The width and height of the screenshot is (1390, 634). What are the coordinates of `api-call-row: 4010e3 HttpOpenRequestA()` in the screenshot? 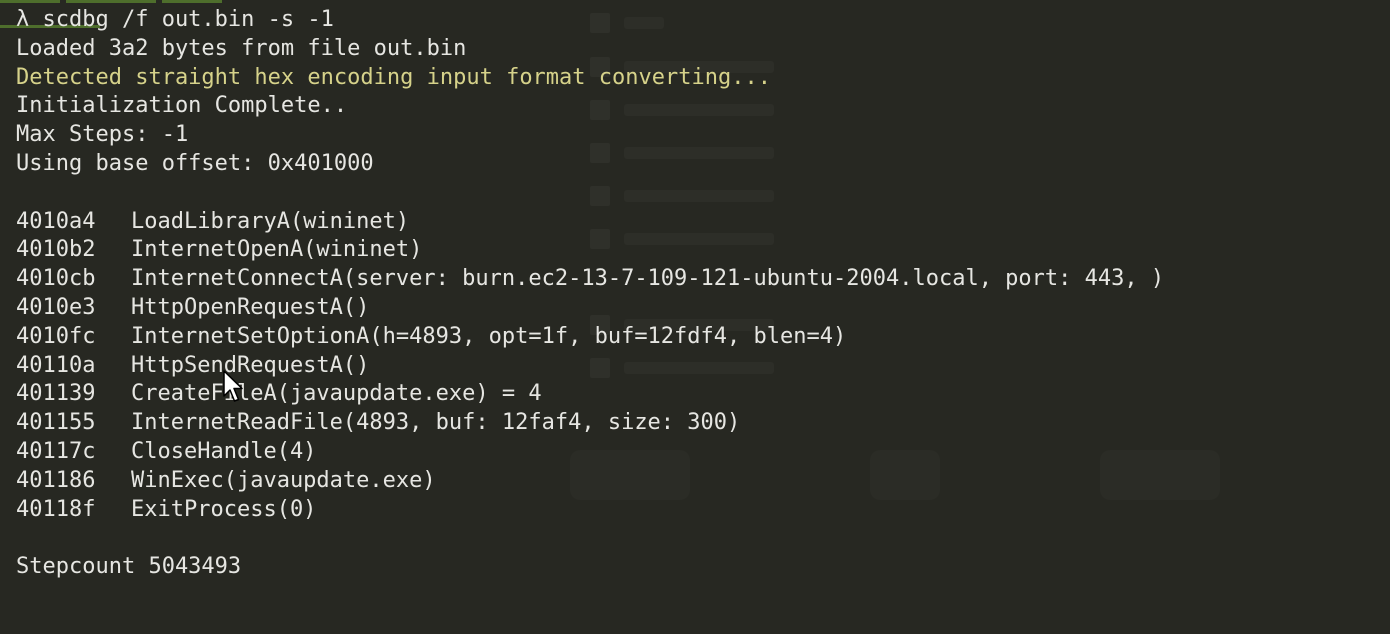 It's located at (703, 308).